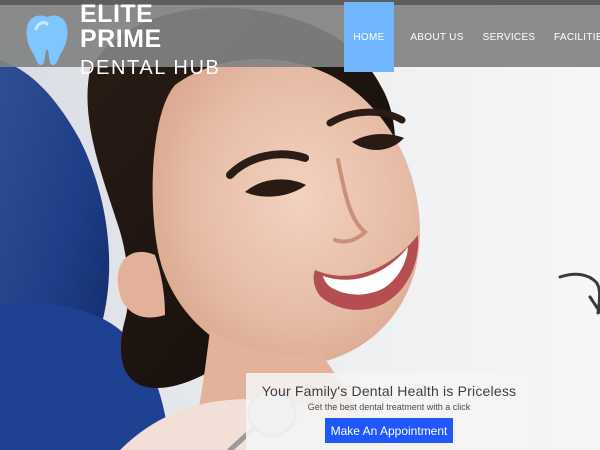 The width and height of the screenshot is (600, 450). Describe the element at coordinates (121, 26) in the screenshot. I see `brand-line-1: ELITE PRIME` at that location.